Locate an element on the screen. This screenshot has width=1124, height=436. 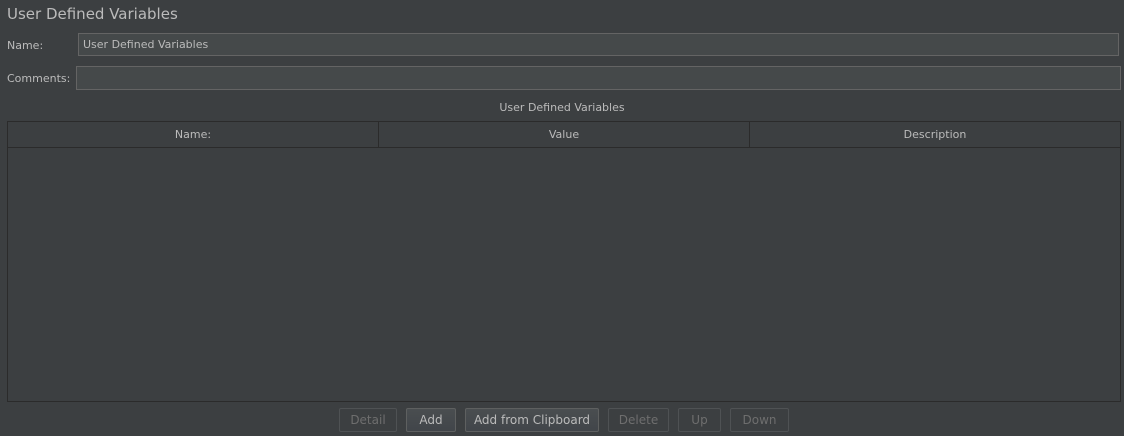
up-button: Up is located at coordinates (699, 420).